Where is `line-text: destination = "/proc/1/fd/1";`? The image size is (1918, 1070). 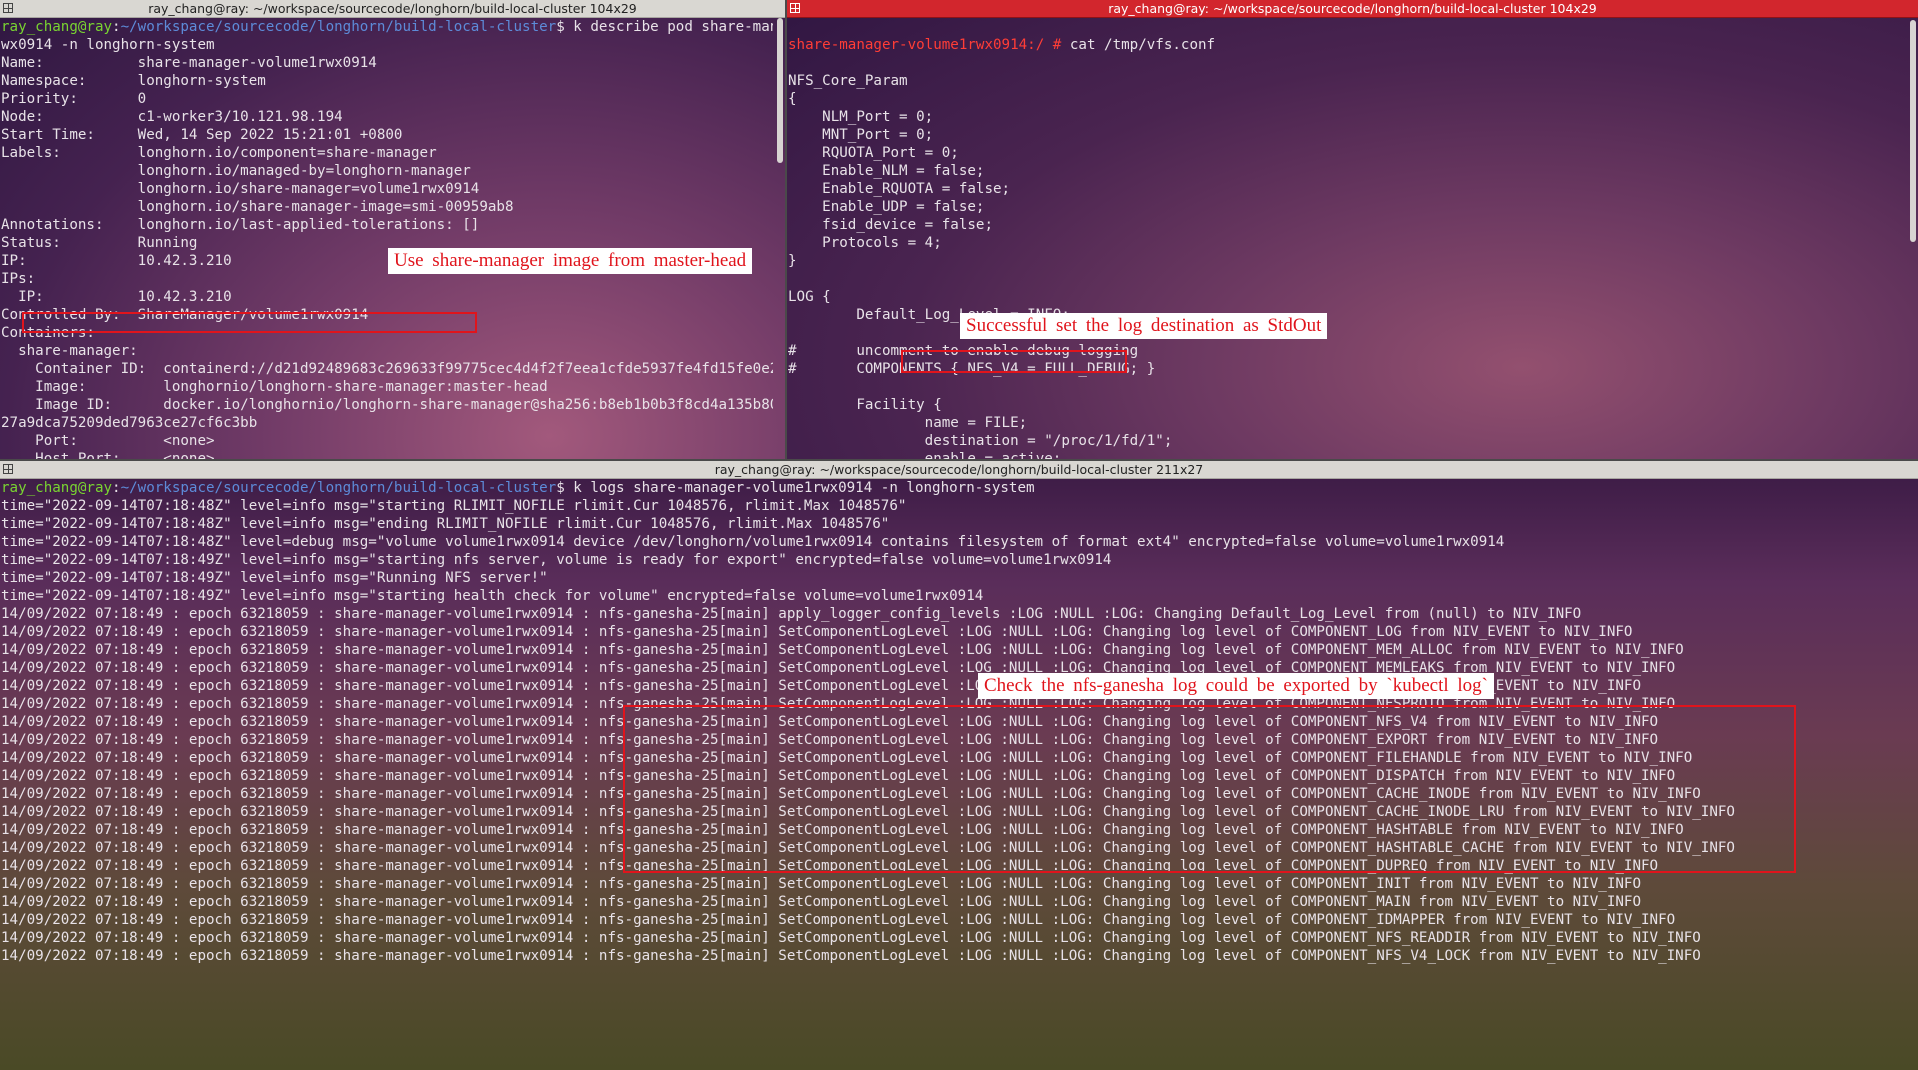 line-text: destination = "/proc/1/fd/1"; is located at coordinates (980, 441).